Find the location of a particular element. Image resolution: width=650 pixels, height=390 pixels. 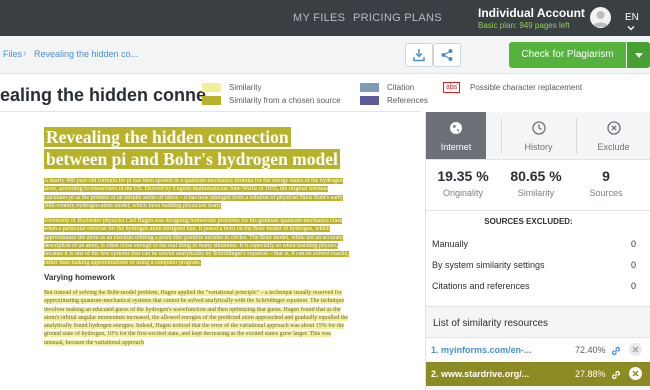

avatar is located at coordinates (600, 17).